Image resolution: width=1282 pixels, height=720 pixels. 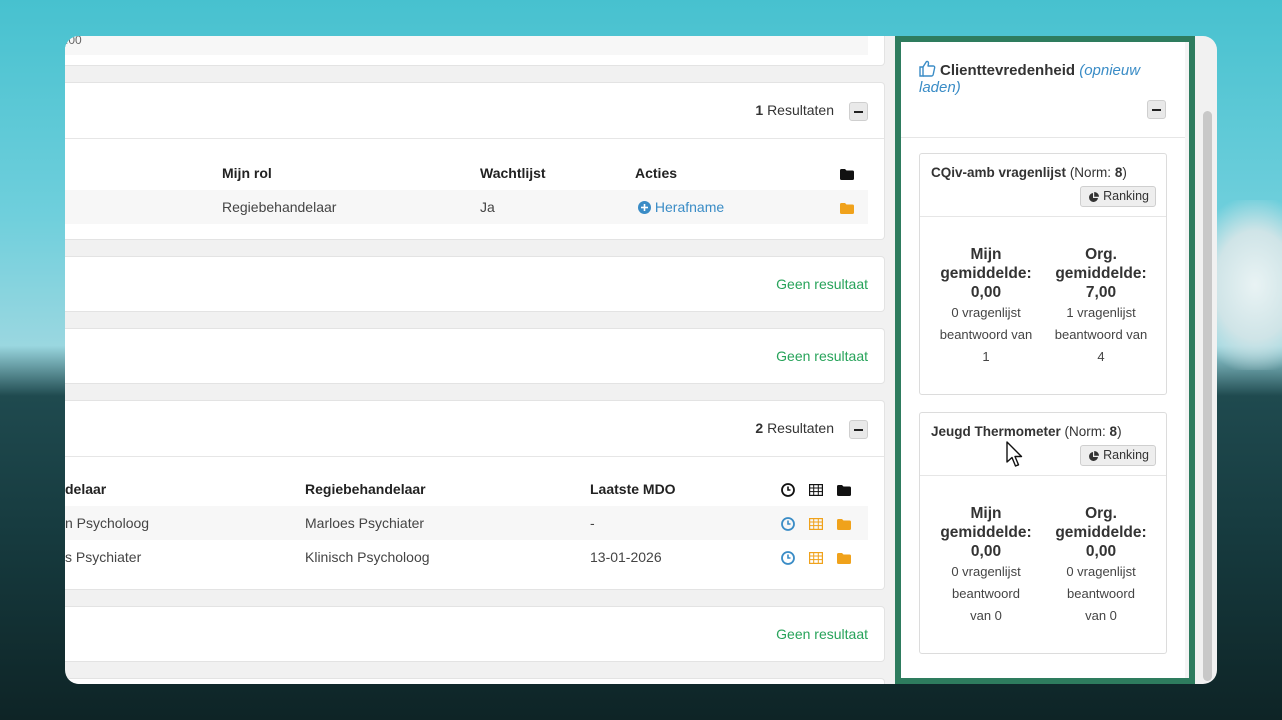 I want to click on stat-sub: 1 vragenlijst, so click(x=1101, y=312).